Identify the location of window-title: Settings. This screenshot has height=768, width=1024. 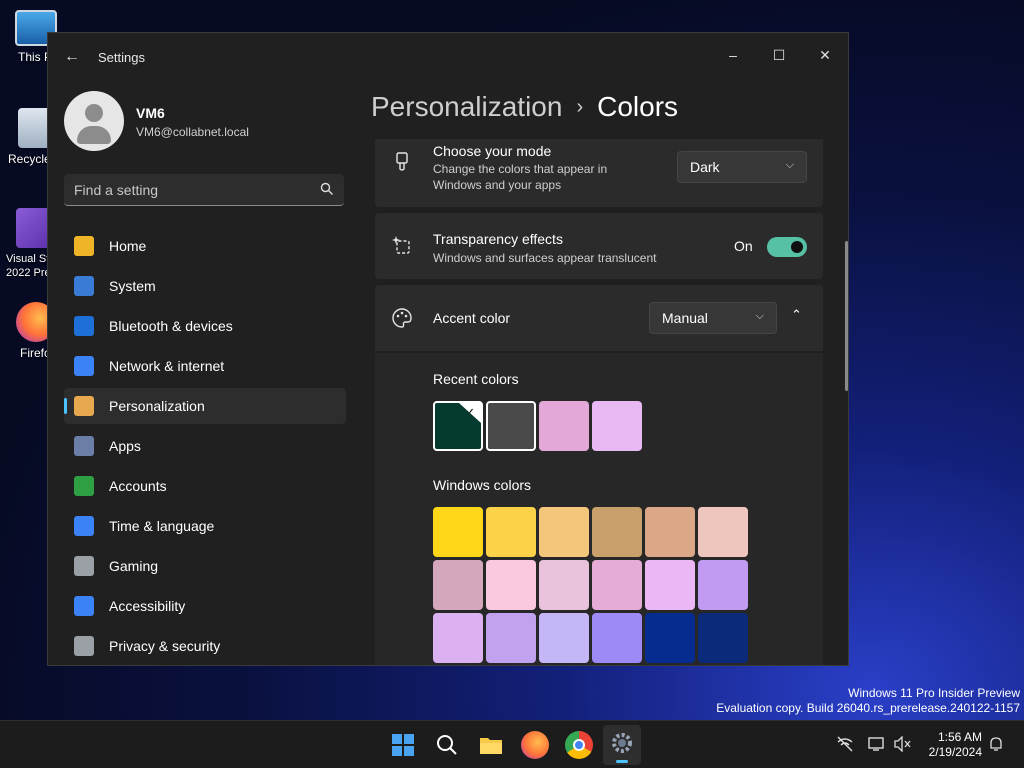
(121, 57).